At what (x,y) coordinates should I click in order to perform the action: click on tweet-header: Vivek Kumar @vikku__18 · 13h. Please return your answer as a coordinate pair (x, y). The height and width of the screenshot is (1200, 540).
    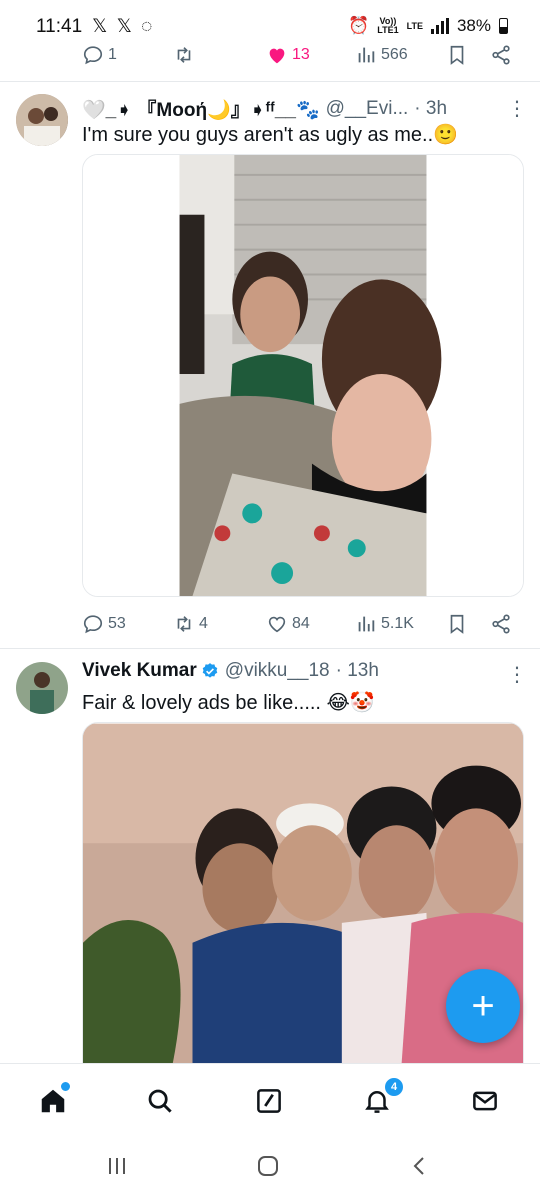
    Looking at the image, I should click on (230, 671).